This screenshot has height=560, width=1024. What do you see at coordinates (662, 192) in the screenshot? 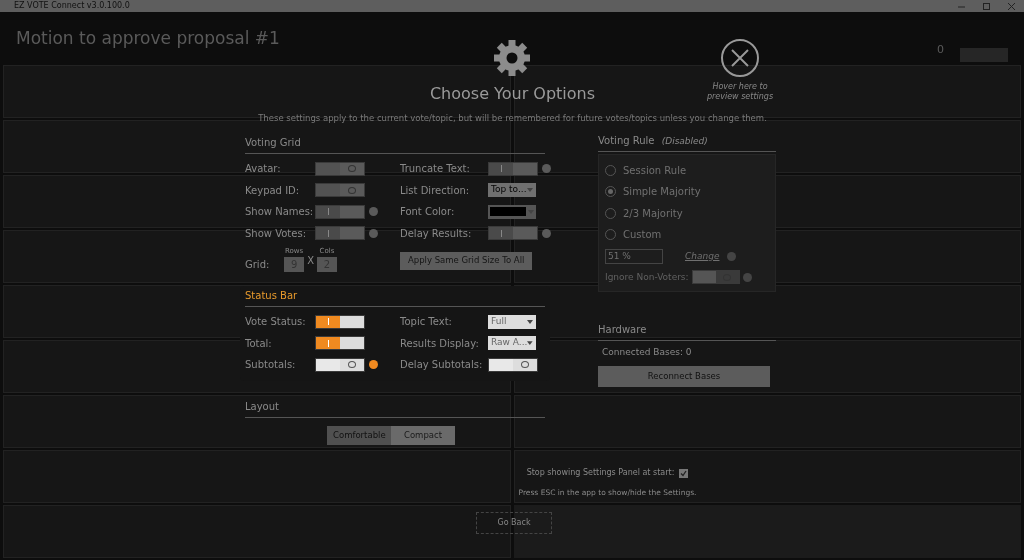
I see `radio-label: Simple Majority` at bounding box center [662, 192].